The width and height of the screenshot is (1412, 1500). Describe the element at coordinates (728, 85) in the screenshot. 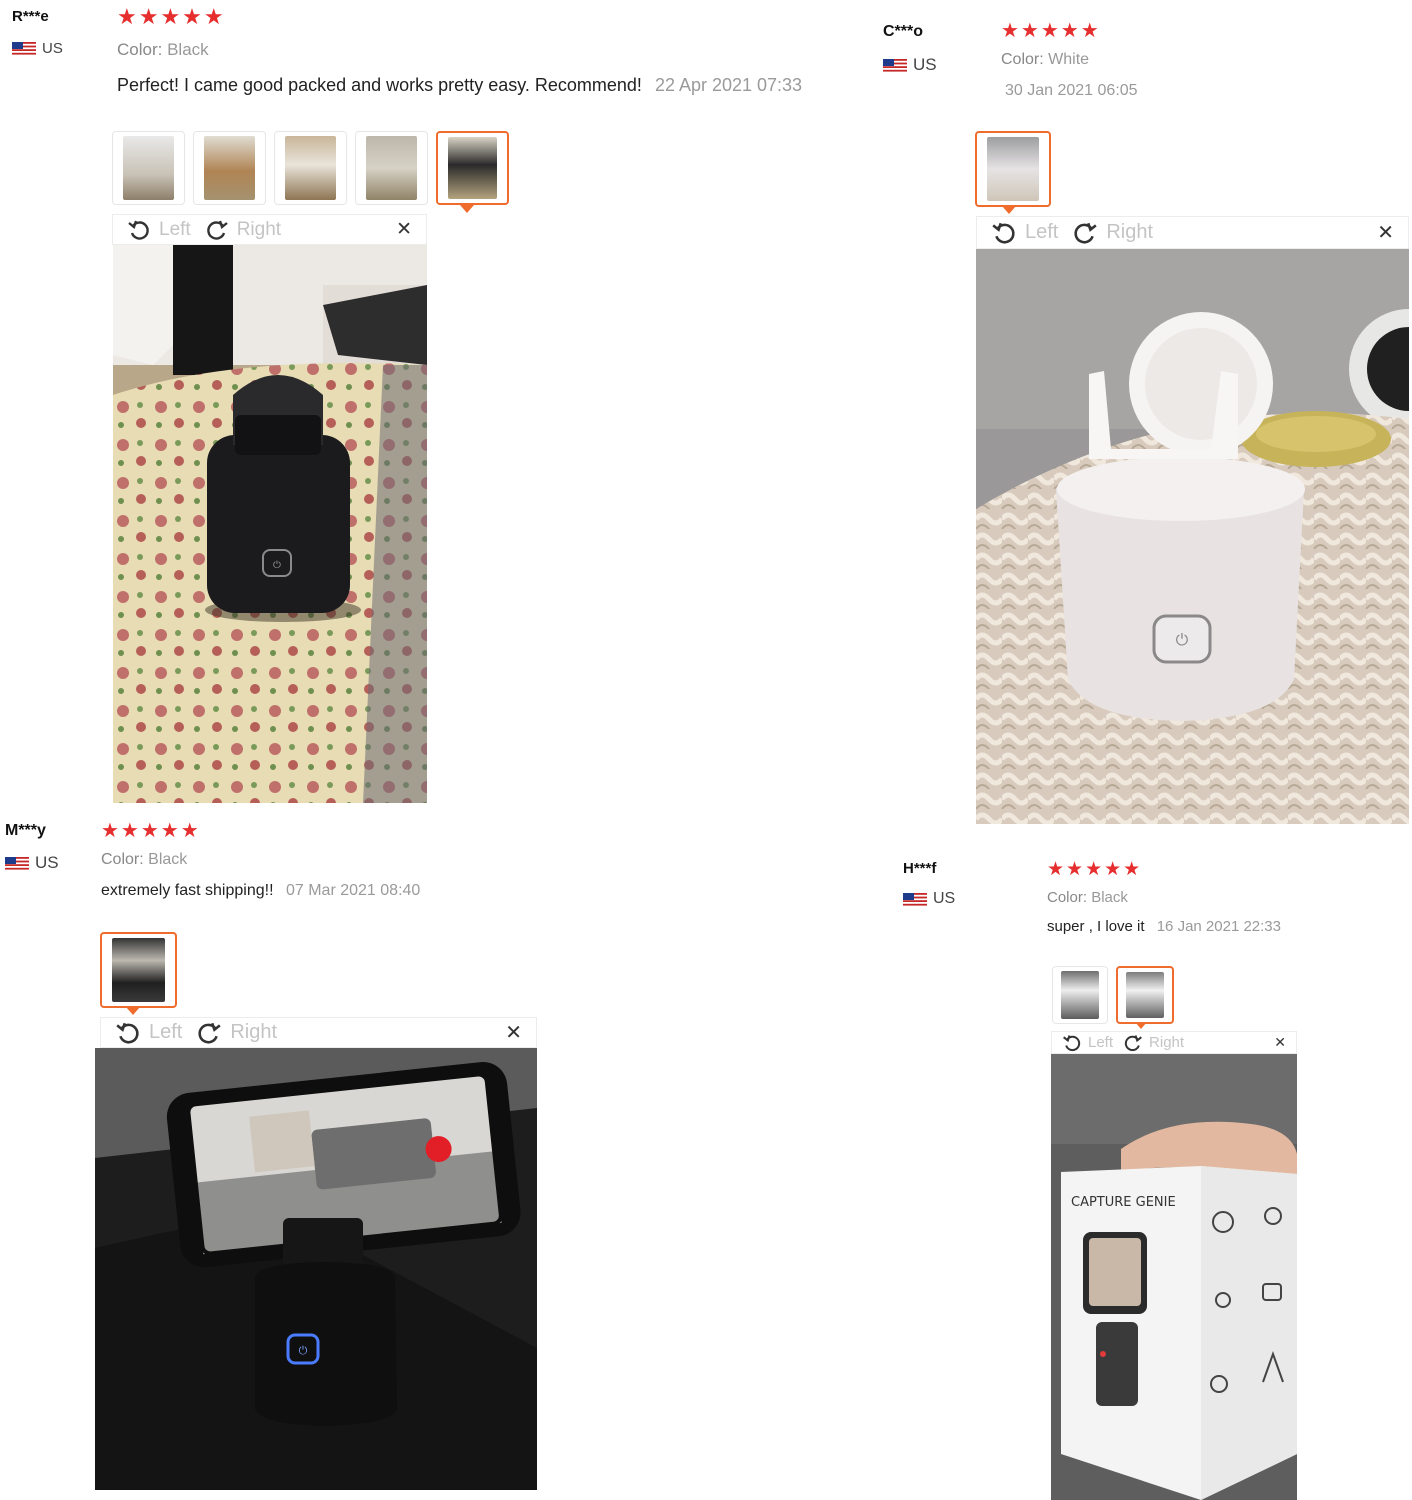

I see `review-date: 22 Apr 2021 07:33` at that location.